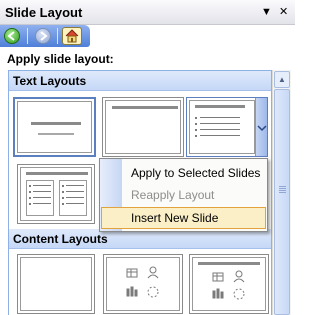 The width and height of the screenshot is (320, 315). What do you see at coordinates (56, 194) in the screenshot?
I see `layout-title-and-two-column-text` at bounding box center [56, 194].